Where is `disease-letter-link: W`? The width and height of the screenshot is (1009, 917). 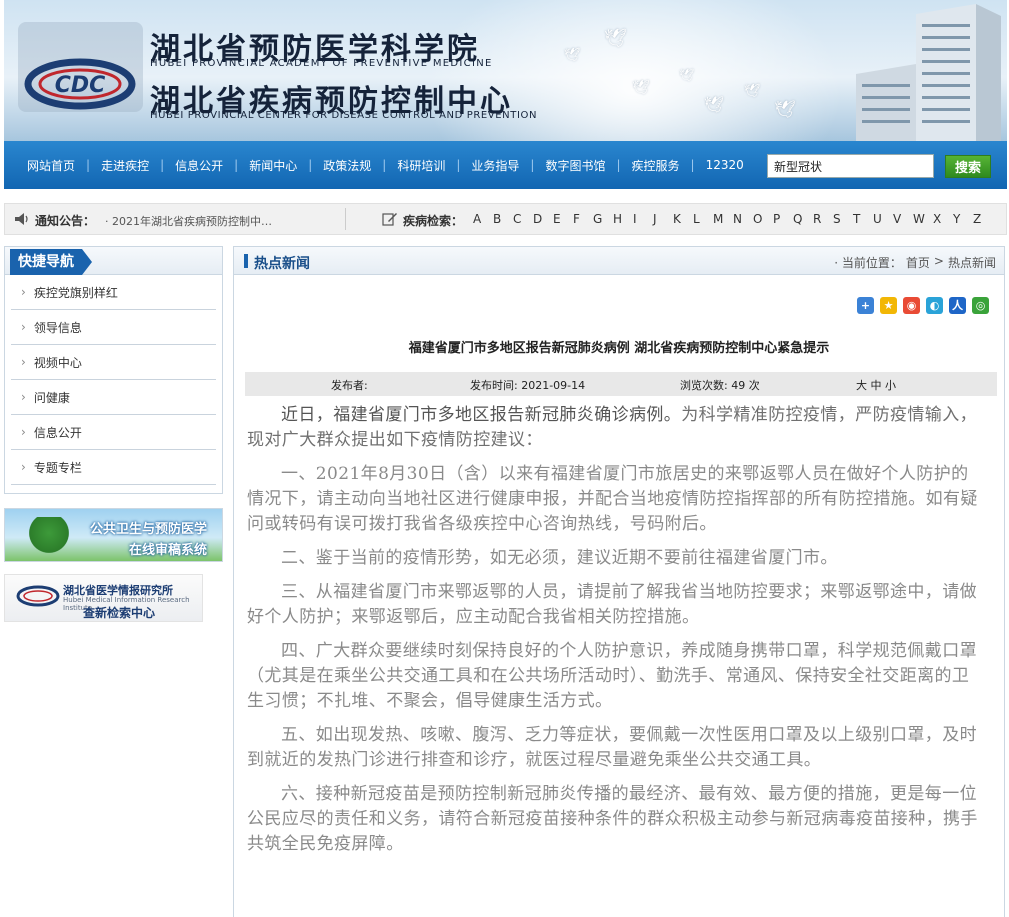
disease-letter-link: W is located at coordinates (923, 219).